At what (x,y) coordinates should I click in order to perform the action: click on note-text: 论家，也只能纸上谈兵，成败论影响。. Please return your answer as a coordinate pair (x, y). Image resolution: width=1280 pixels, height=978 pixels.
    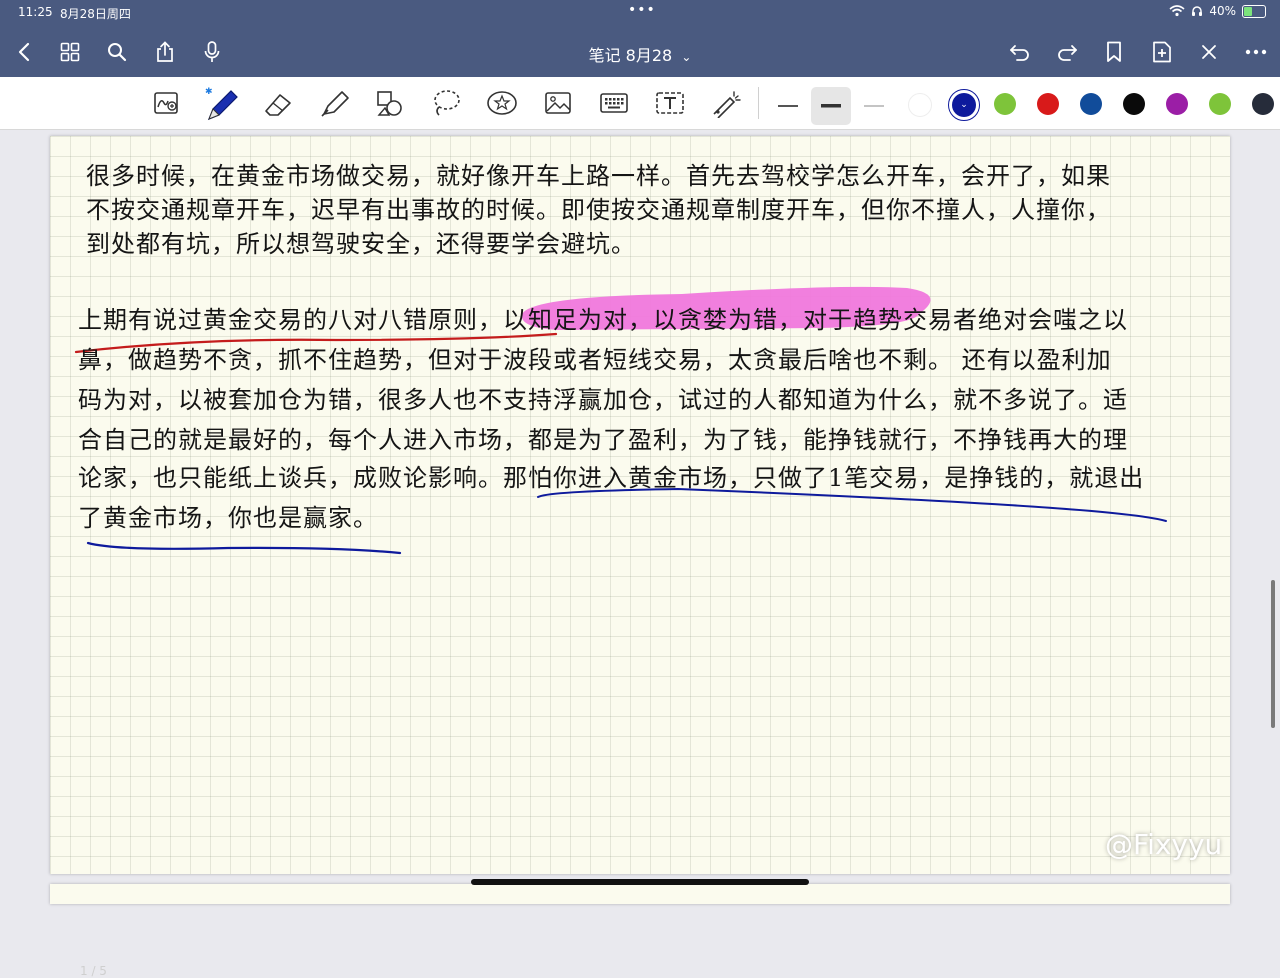
    Looking at the image, I should click on (290, 478).